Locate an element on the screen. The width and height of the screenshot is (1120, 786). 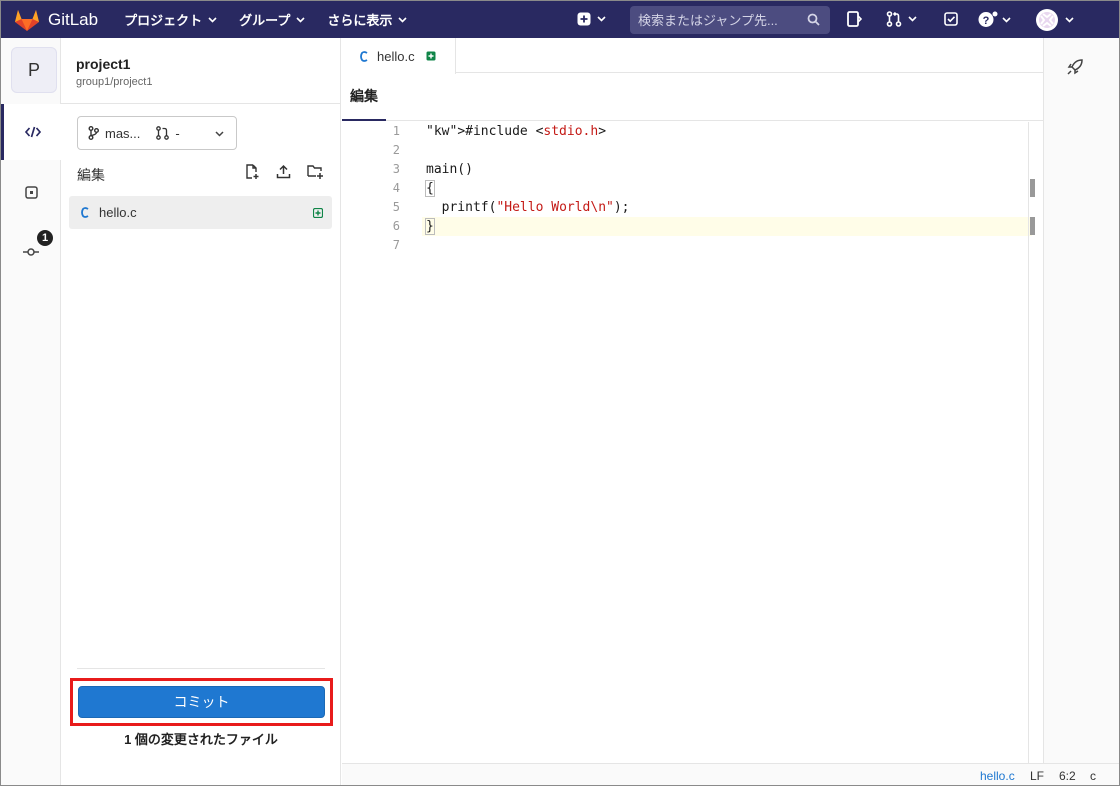
menu-groups: グループ is located at coordinates (272, 19).